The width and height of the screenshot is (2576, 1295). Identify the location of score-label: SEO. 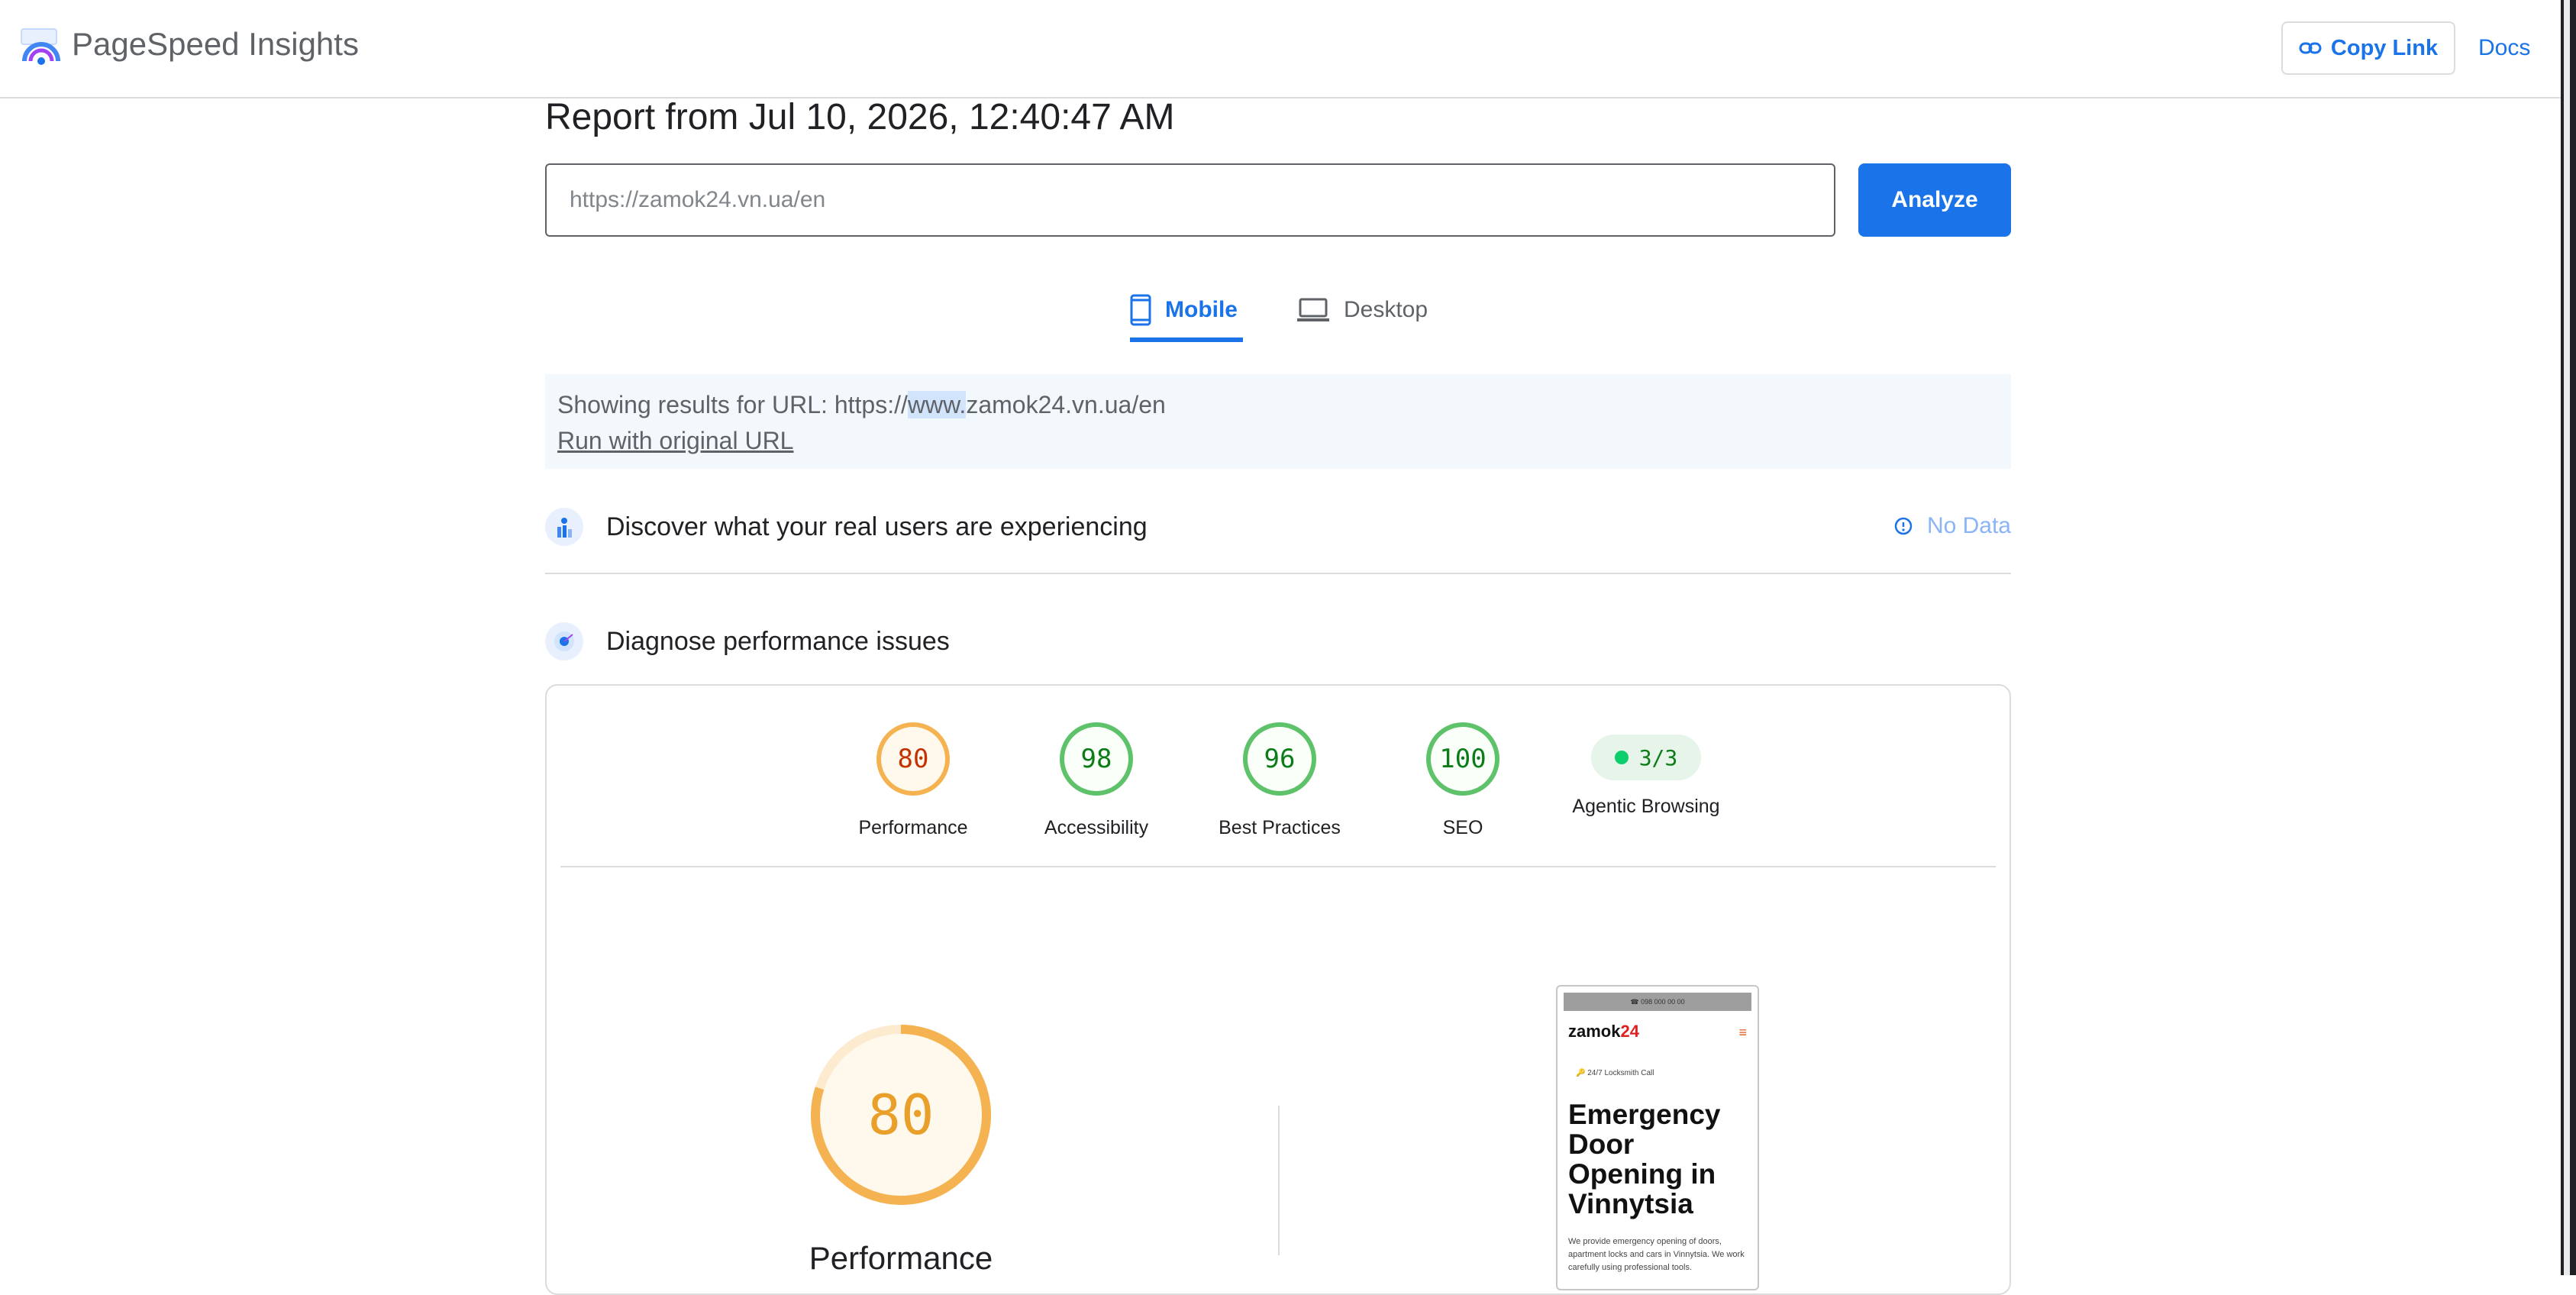
(1462, 827).